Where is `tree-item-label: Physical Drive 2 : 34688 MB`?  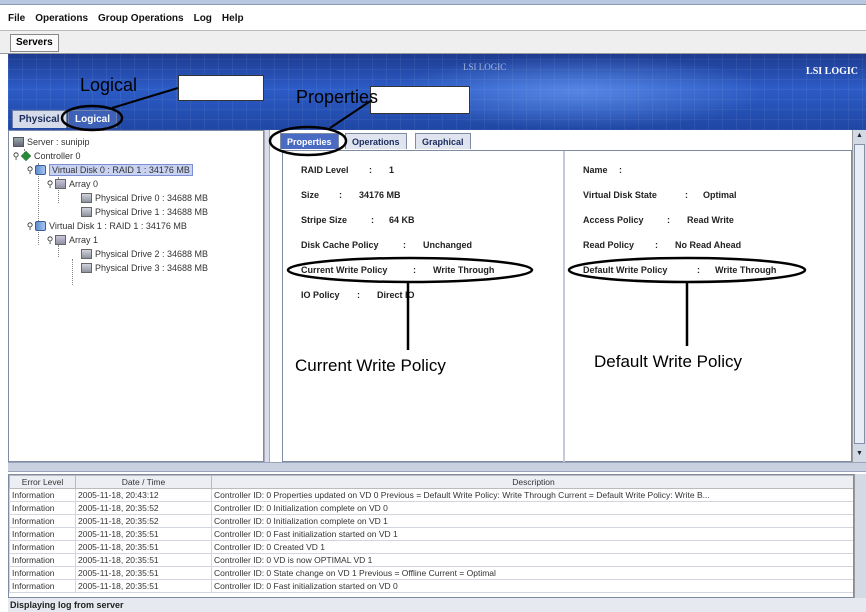 tree-item-label: Physical Drive 2 : 34688 MB is located at coordinates (152, 254).